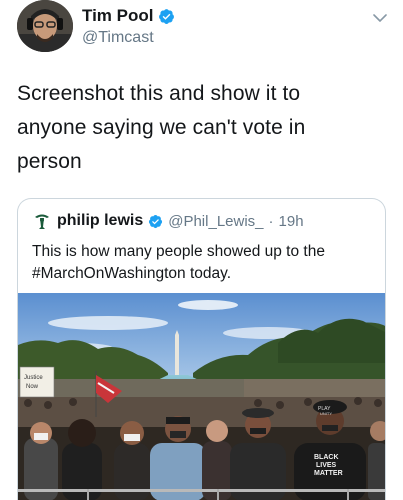  I want to click on svg-text: MATTER, so click(328, 473).